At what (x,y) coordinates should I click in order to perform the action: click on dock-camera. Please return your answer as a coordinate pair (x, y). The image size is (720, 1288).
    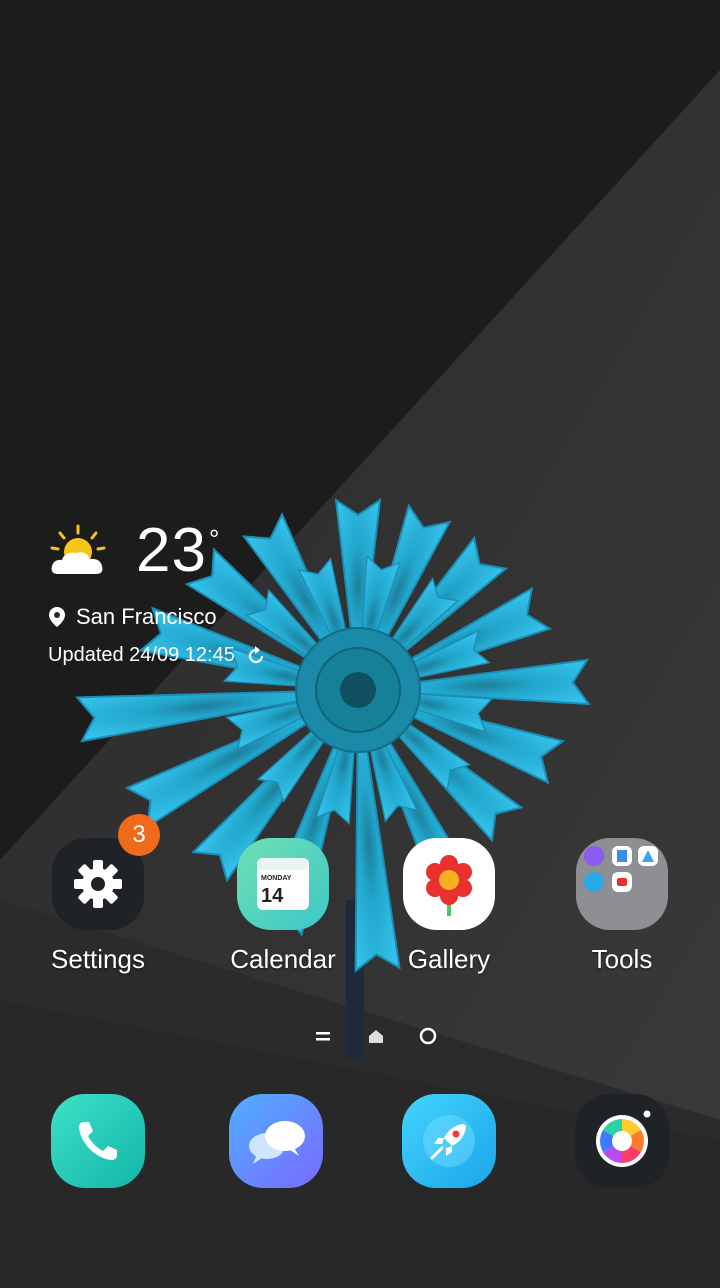
    Looking at the image, I should click on (622, 1141).